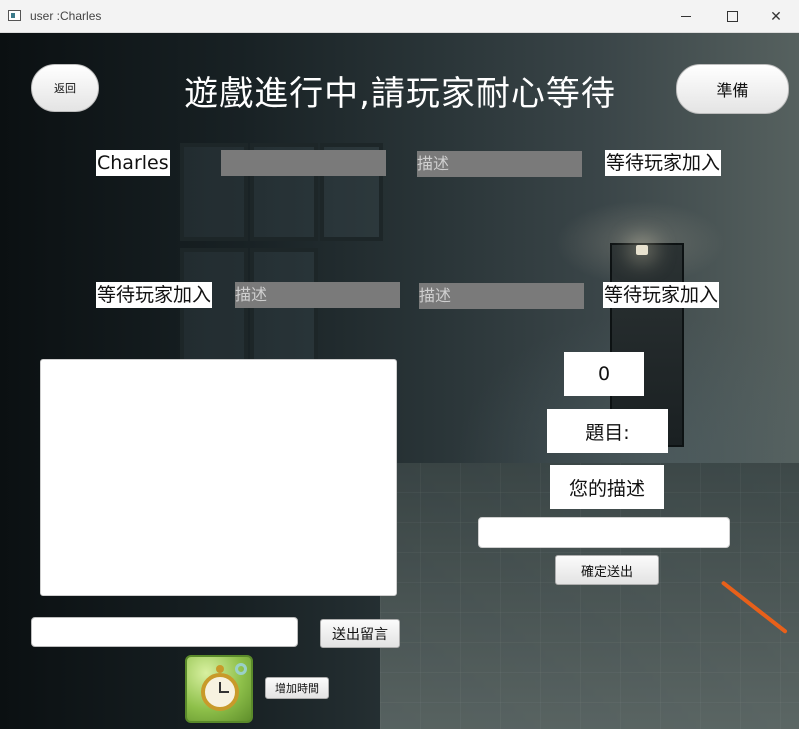 This screenshot has width=799, height=729. Describe the element at coordinates (297, 688) in the screenshot. I see `add-time-button: 增加時間` at that location.